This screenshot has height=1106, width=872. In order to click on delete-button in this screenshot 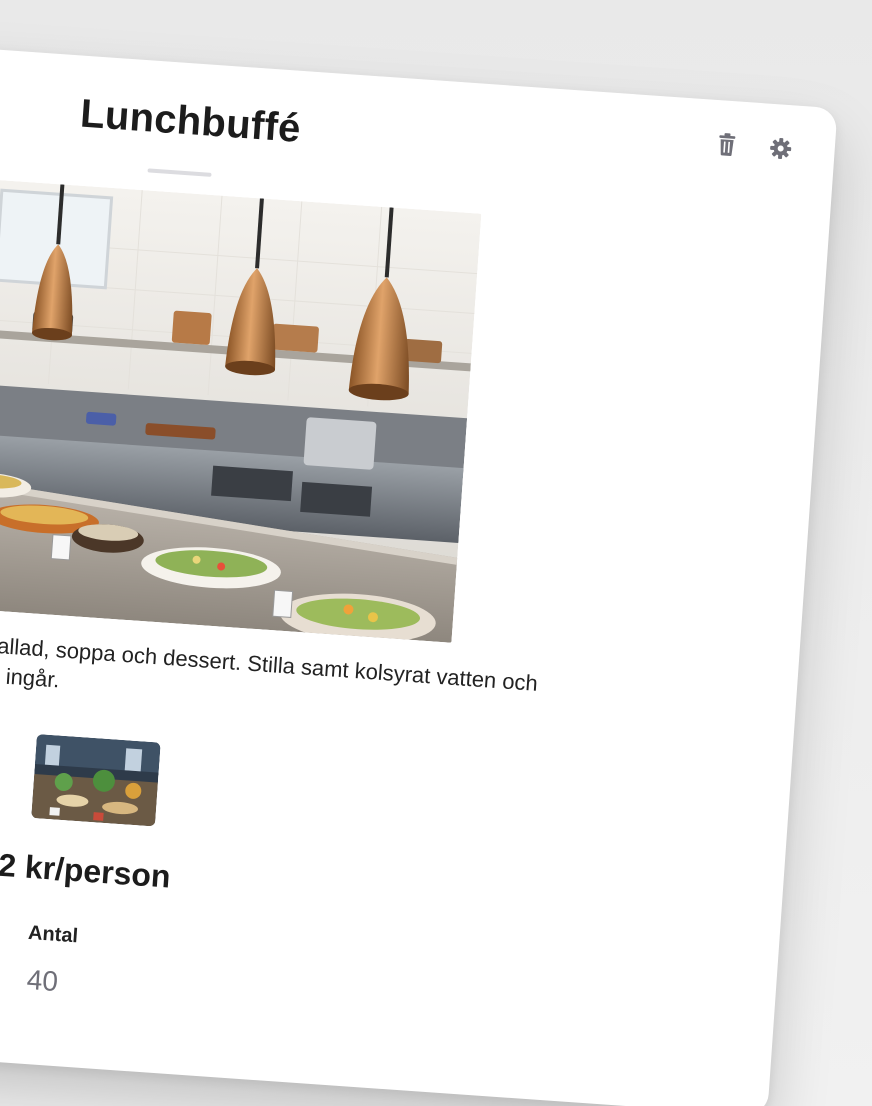, I will do `click(727, 145)`.